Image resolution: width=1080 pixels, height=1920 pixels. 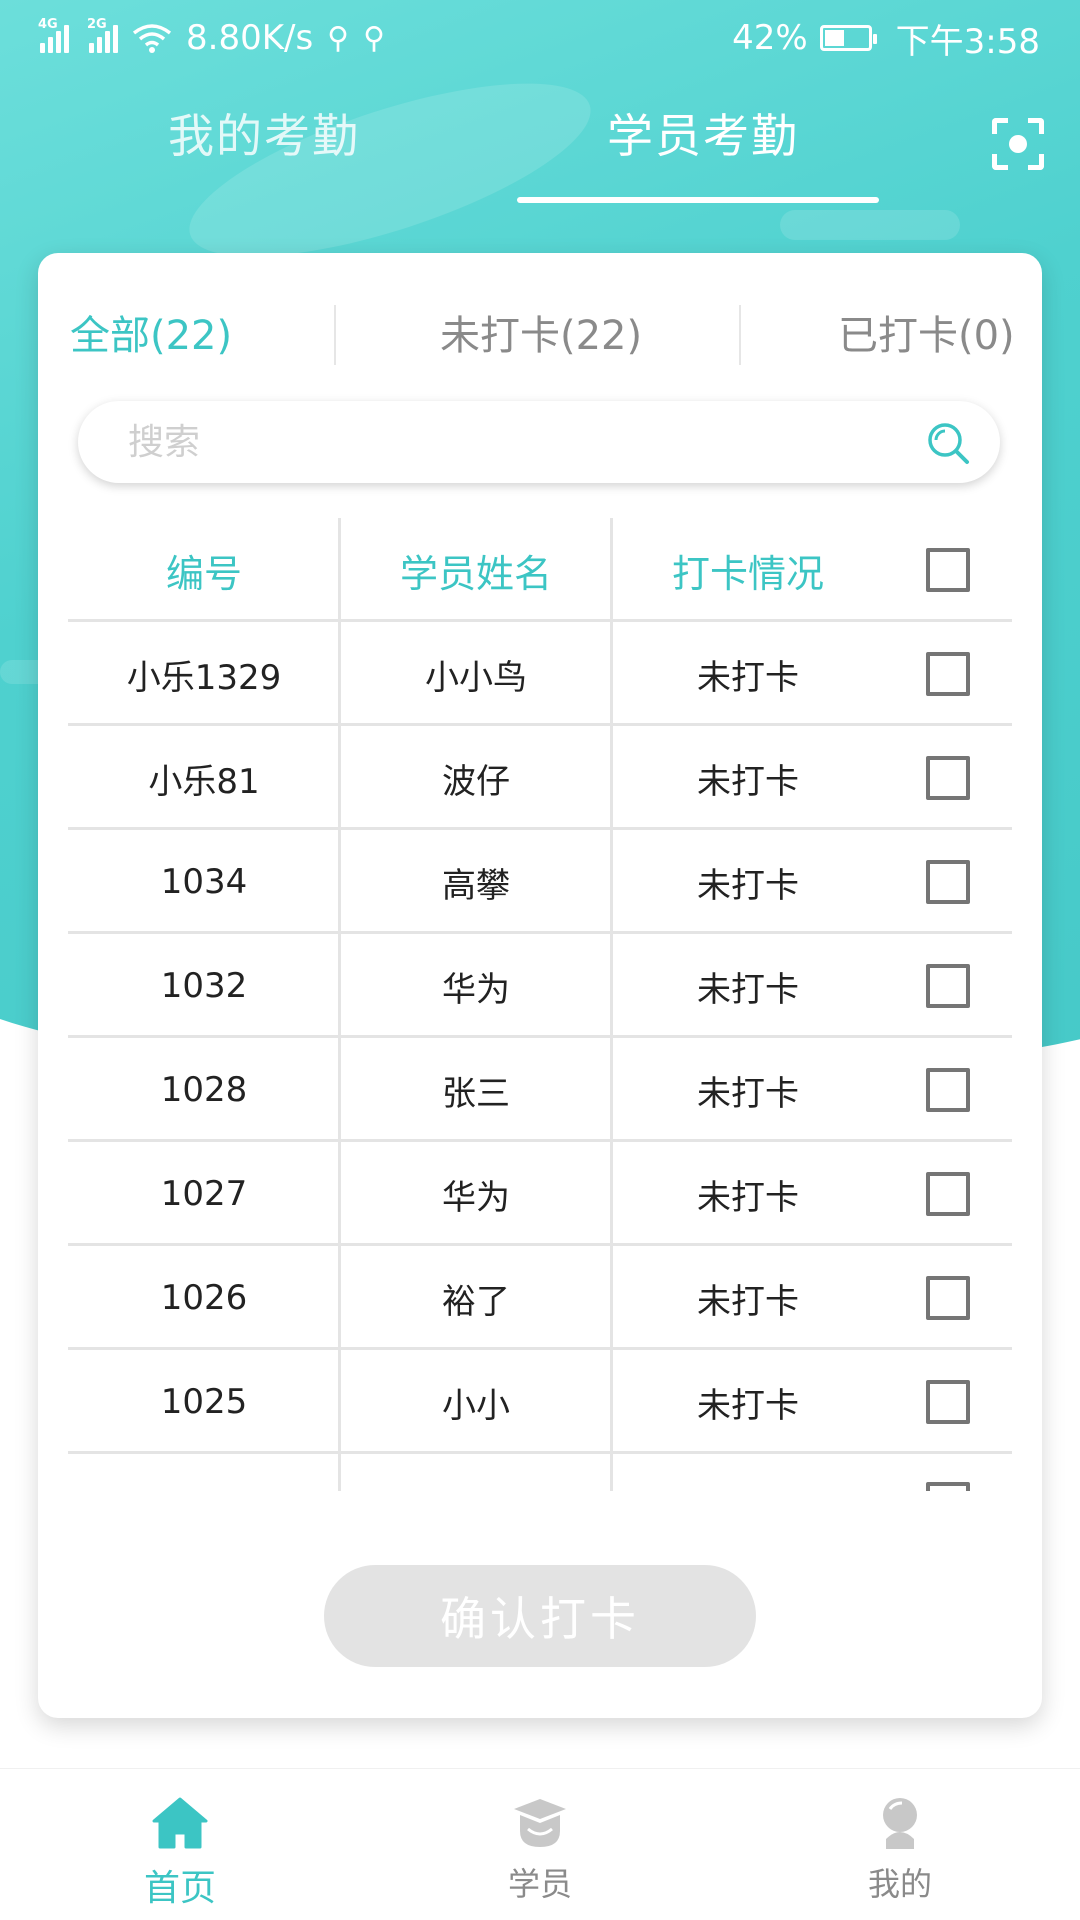 What do you see at coordinates (899, 1884) in the screenshot?
I see `nav-label: 我的` at bounding box center [899, 1884].